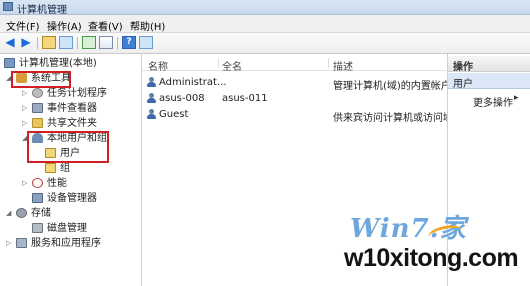  What do you see at coordinates (8, 6) in the screenshot?
I see `computer-management-icon` at bounding box center [8, 6].